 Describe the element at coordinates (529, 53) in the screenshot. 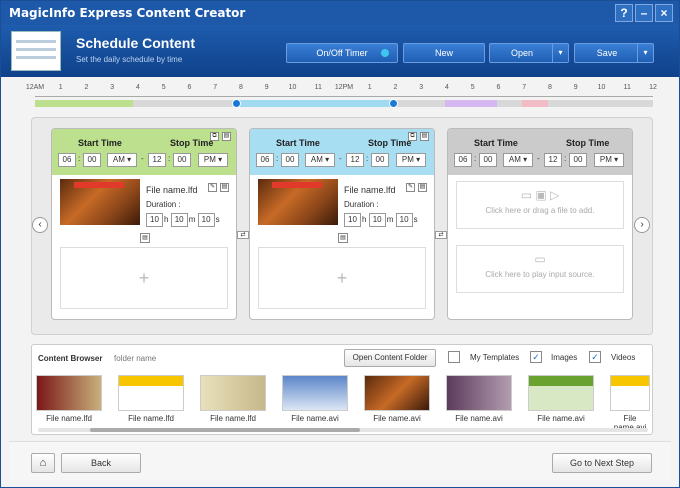

I see `open-button: Open ▾` at that location.